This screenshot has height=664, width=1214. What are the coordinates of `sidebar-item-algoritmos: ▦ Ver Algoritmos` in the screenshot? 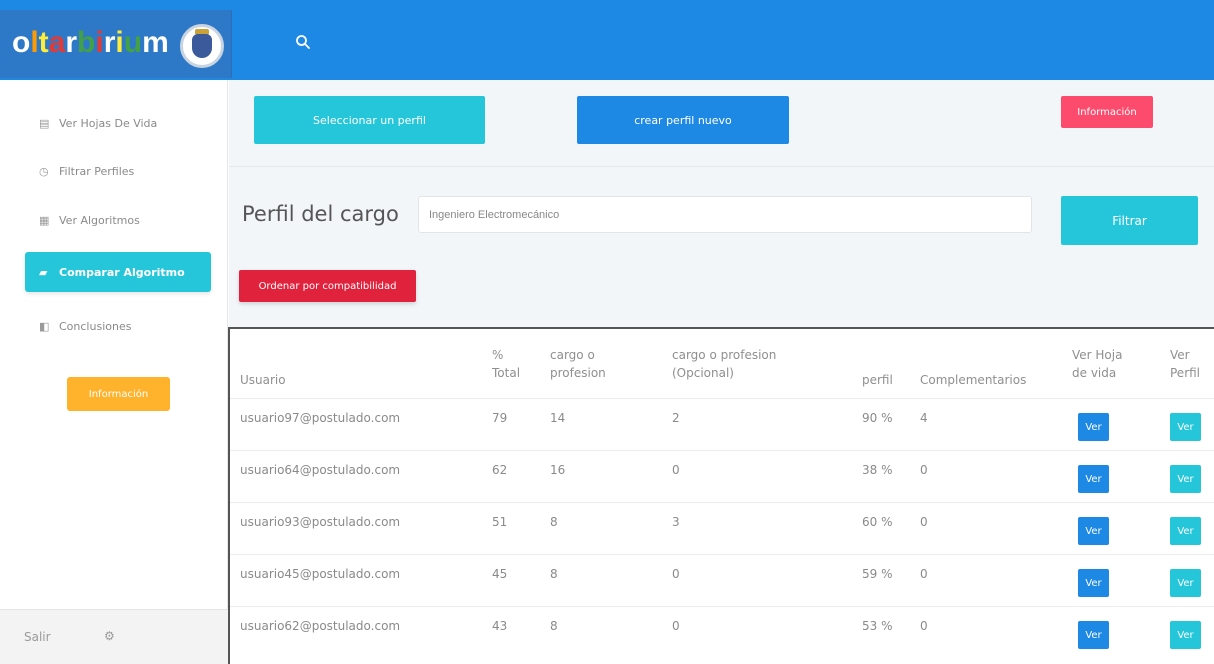 It's located at (118, 220).